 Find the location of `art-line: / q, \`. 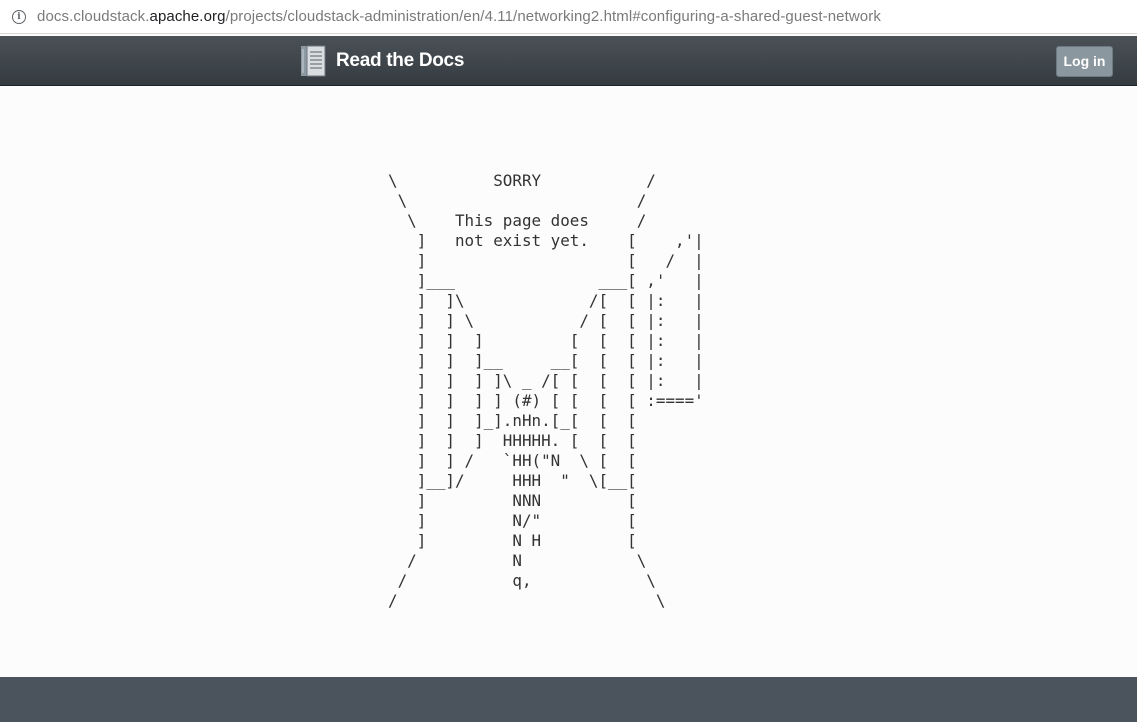

art-line: / q, \ is located at coordinates (522, 580).